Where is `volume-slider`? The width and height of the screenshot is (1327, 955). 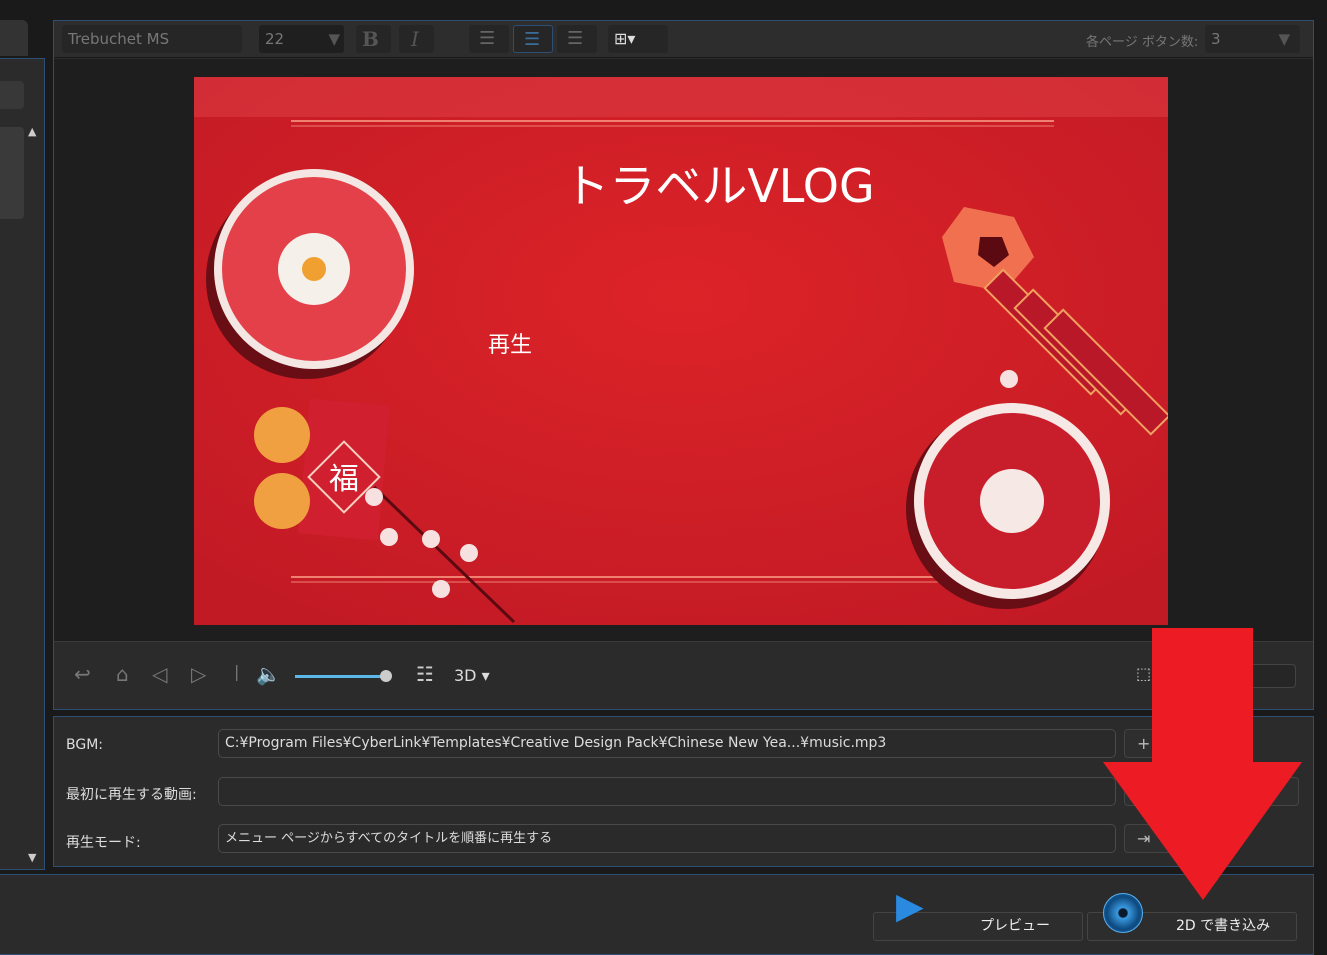 volume-slider is located at coordinates (341, 676).